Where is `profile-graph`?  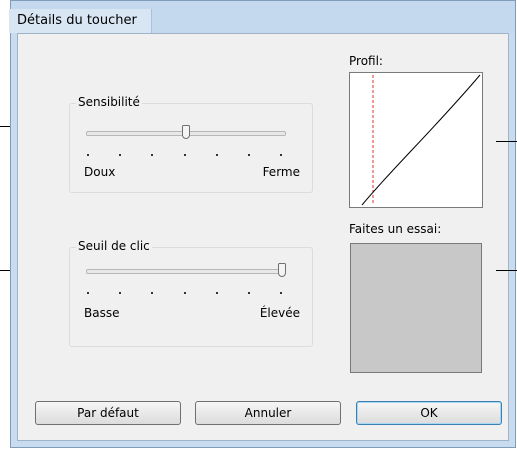
profile-graph is located at coordinates (416, 140).